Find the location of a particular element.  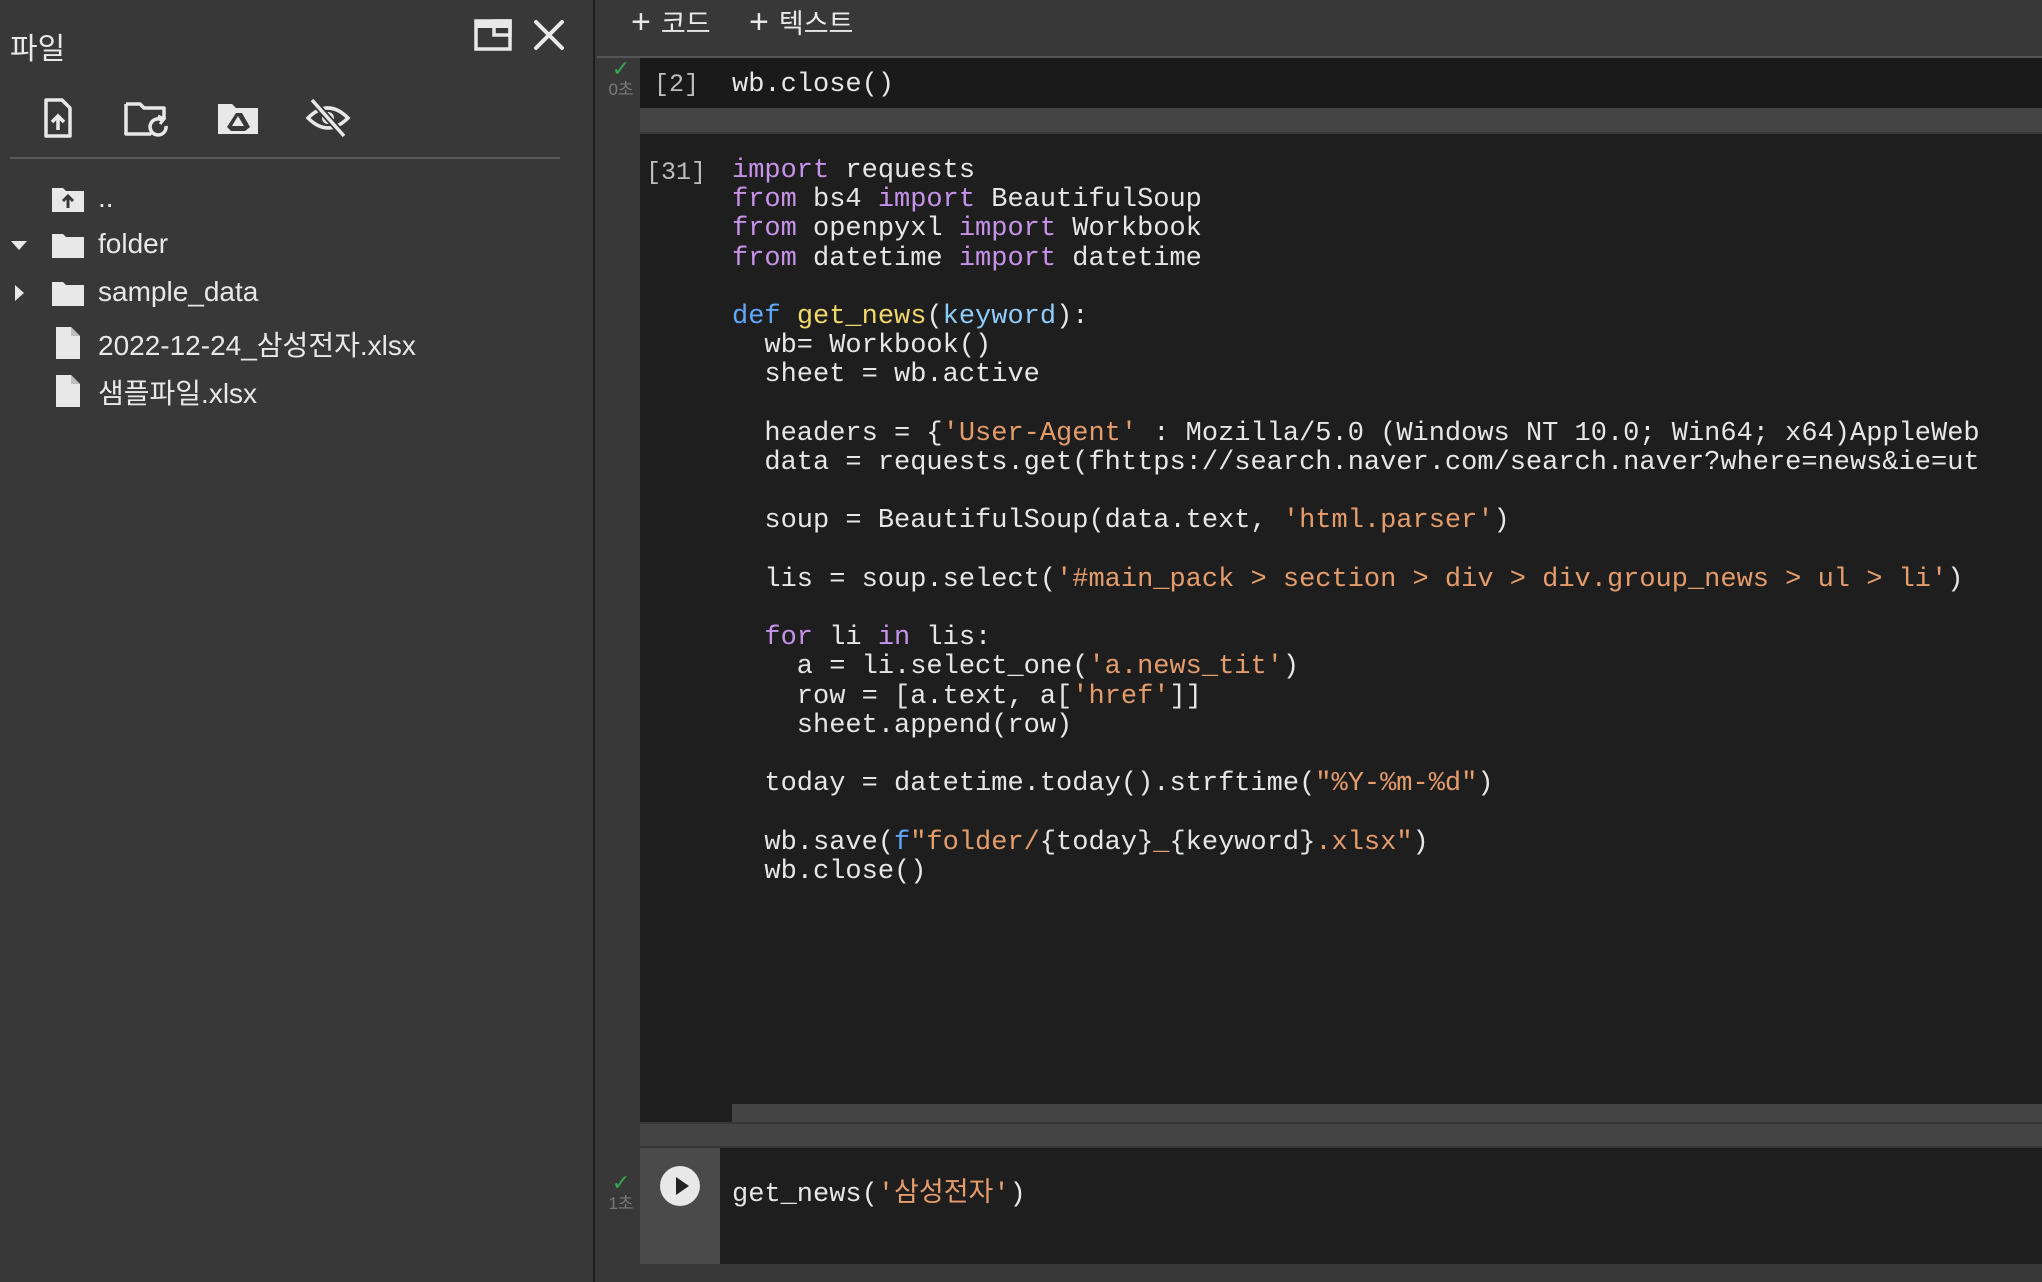

tree-item-parent: .. is located at coordinates (290, 199).